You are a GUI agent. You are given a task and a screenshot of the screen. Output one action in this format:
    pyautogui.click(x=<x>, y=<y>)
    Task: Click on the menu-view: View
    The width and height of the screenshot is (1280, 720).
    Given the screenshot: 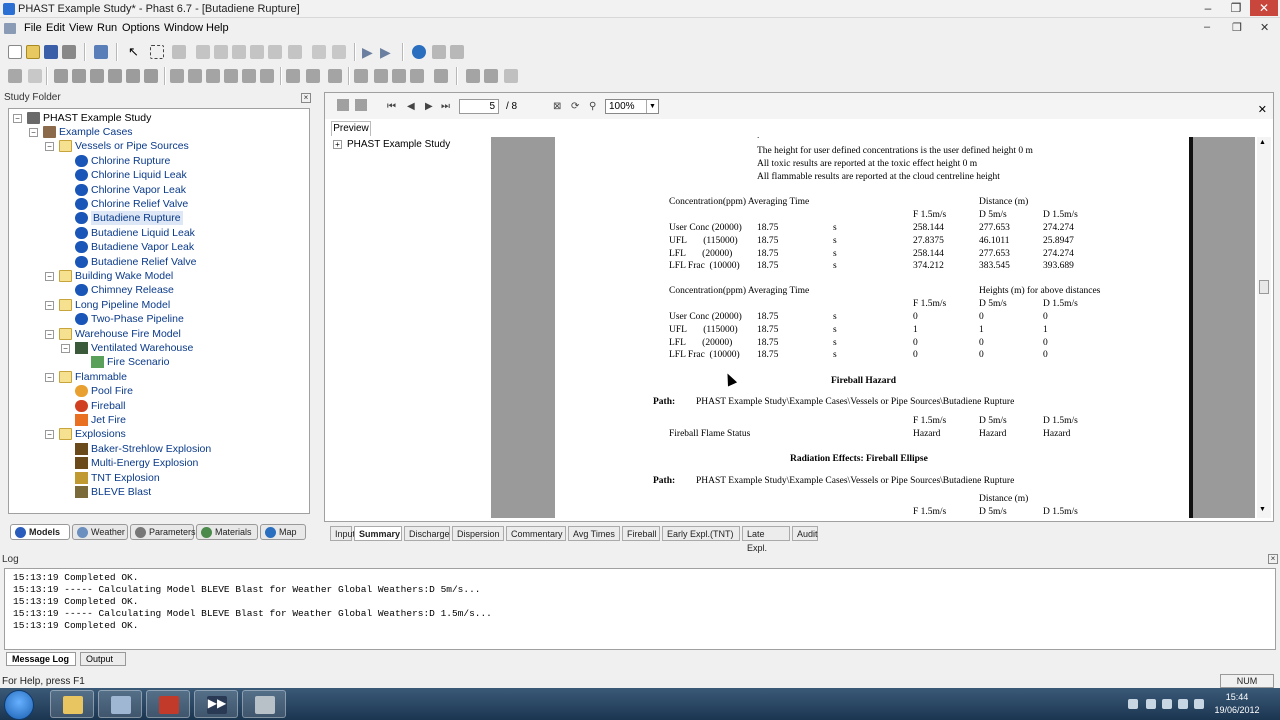 What is the action you would take?
    pyautogui.click(x=81, y=28)
    